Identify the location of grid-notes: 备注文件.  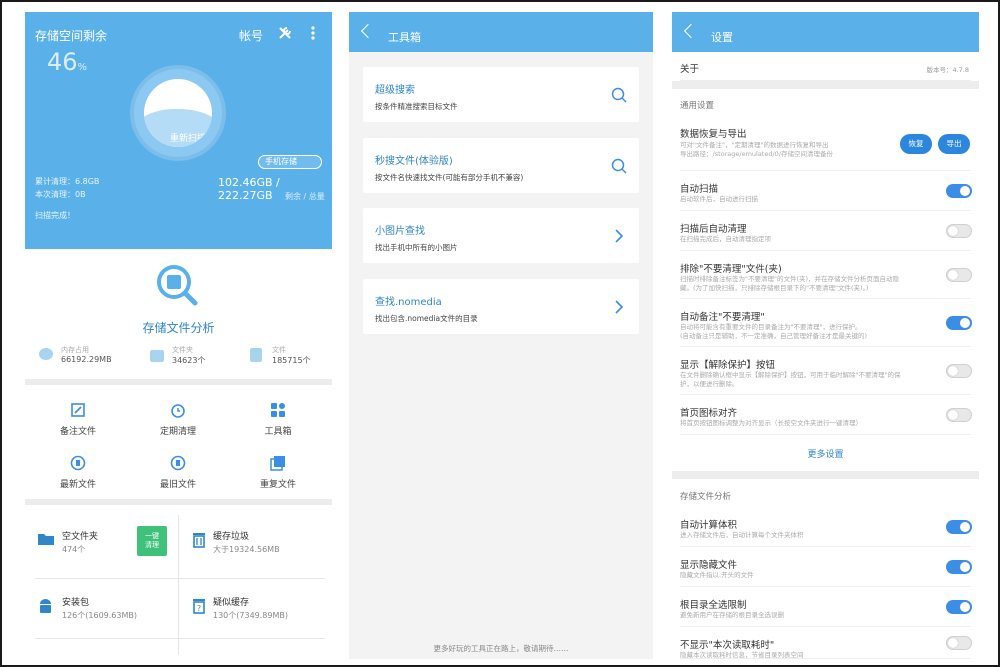
(78, 419).